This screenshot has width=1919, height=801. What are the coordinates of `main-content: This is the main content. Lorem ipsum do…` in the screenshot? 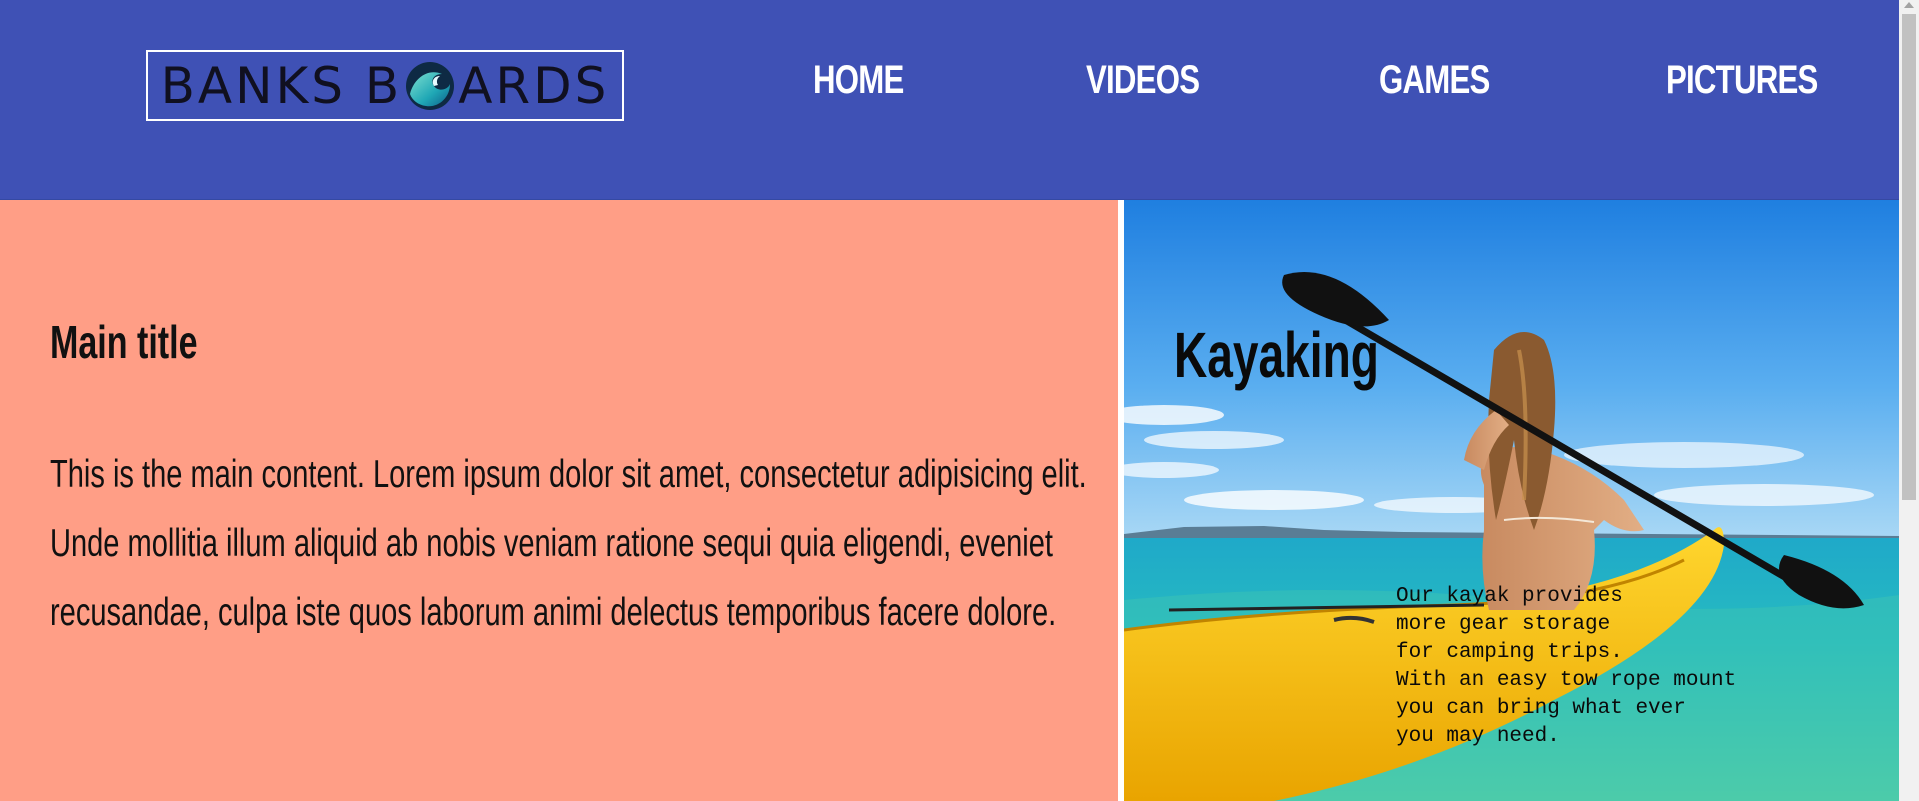 It's located at (568, 543).